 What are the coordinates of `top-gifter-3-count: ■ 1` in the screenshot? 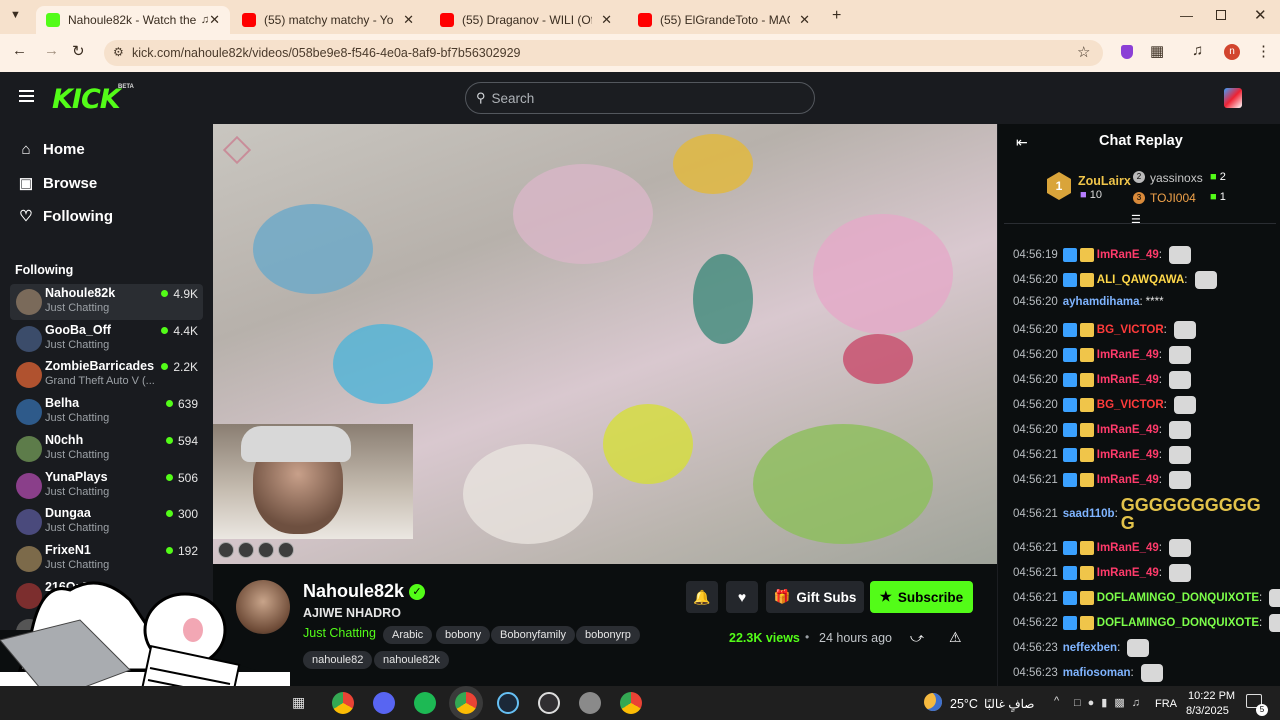 It's located at (1218, 197).